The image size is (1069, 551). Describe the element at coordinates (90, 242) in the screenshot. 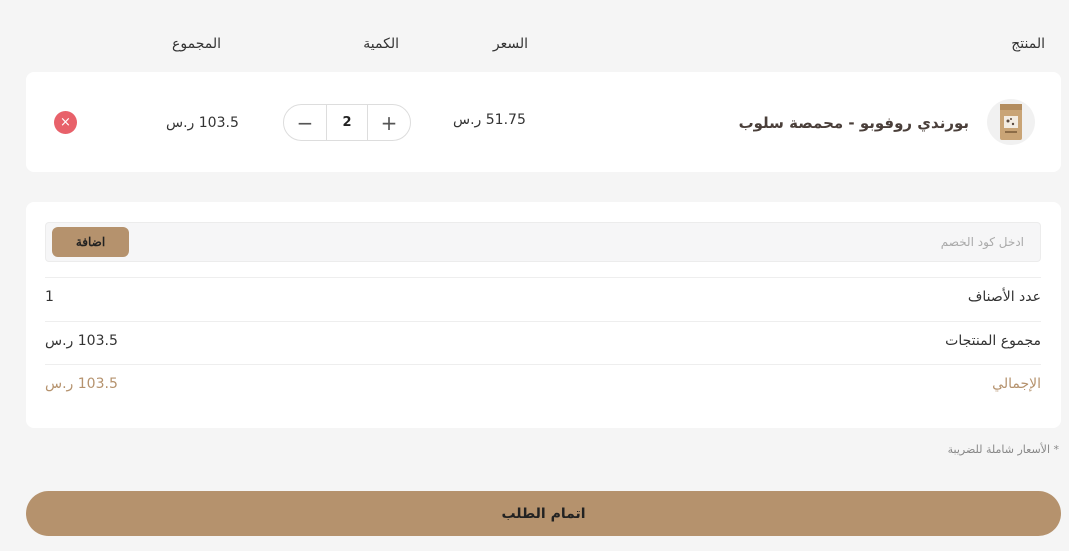

I see `apply-coupon-button: اضافة` at that location.